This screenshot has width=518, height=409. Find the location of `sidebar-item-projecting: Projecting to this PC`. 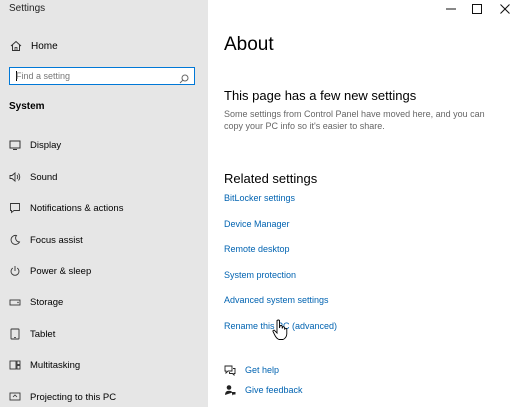

sidebar-item-projecting: Projecting to this PC is located at coordinates (104, 397).